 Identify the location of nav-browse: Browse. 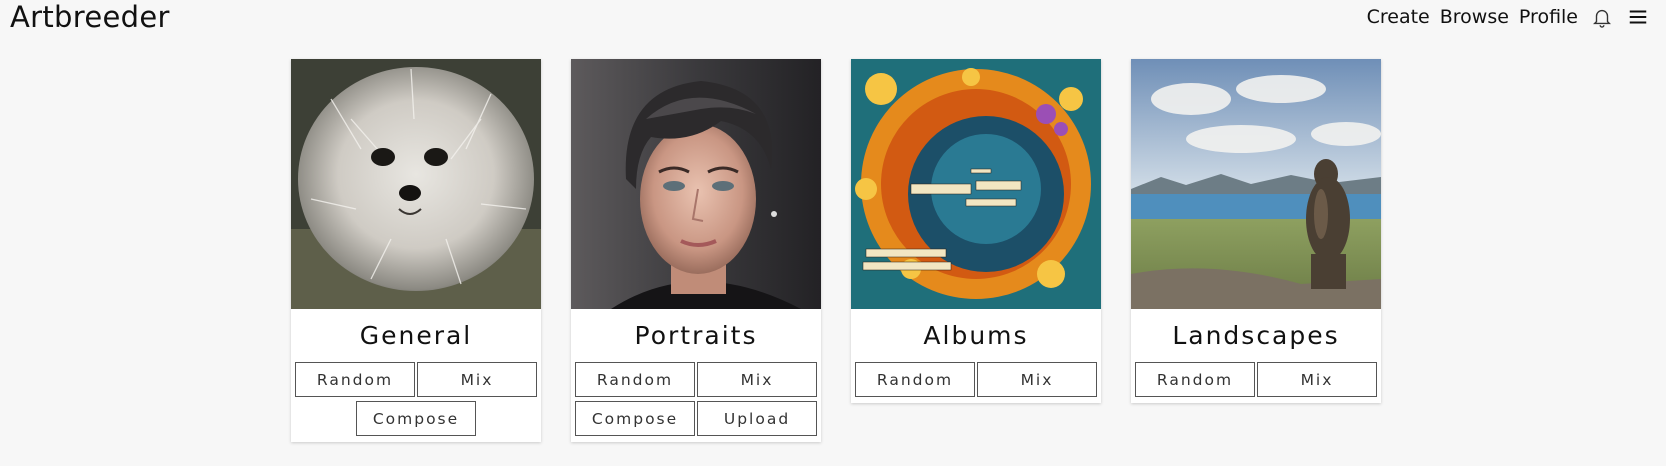
(1474, 17).